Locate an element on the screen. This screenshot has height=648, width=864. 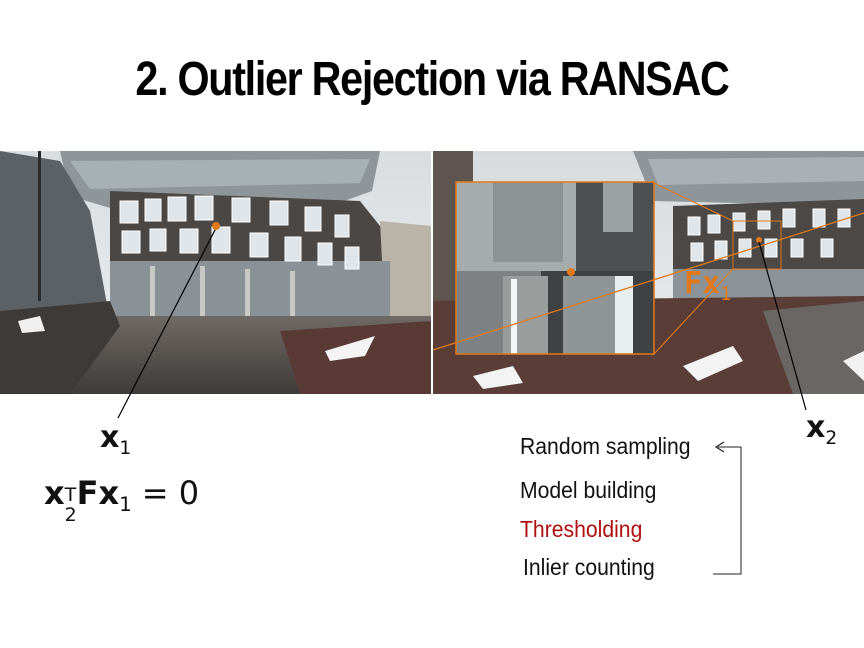
eq-x1-subscript: 1 is located at coordinates (125, 504).